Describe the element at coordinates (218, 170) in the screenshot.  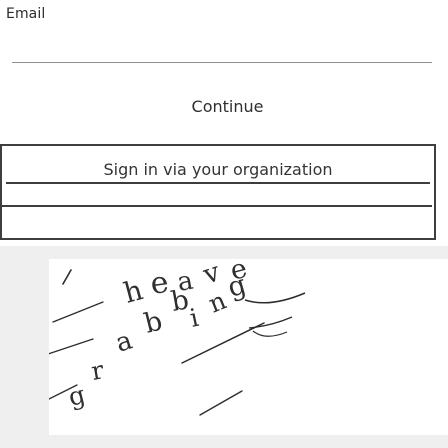
I see `sign-in-via-organization-button: Sign in via your organization` at that location.